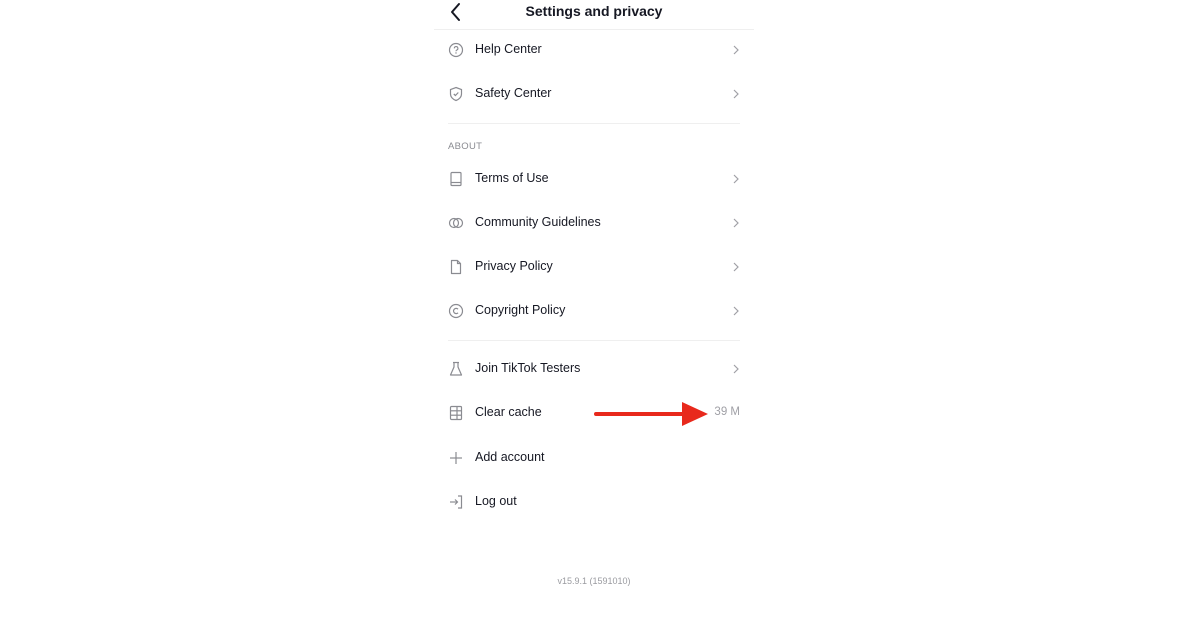 This screenshot has width=1200, height=628. What do you see at coordinates (651, 414) in the screenshot?
I see `annotation-arrow-icon` at bounding box center [651, 414].